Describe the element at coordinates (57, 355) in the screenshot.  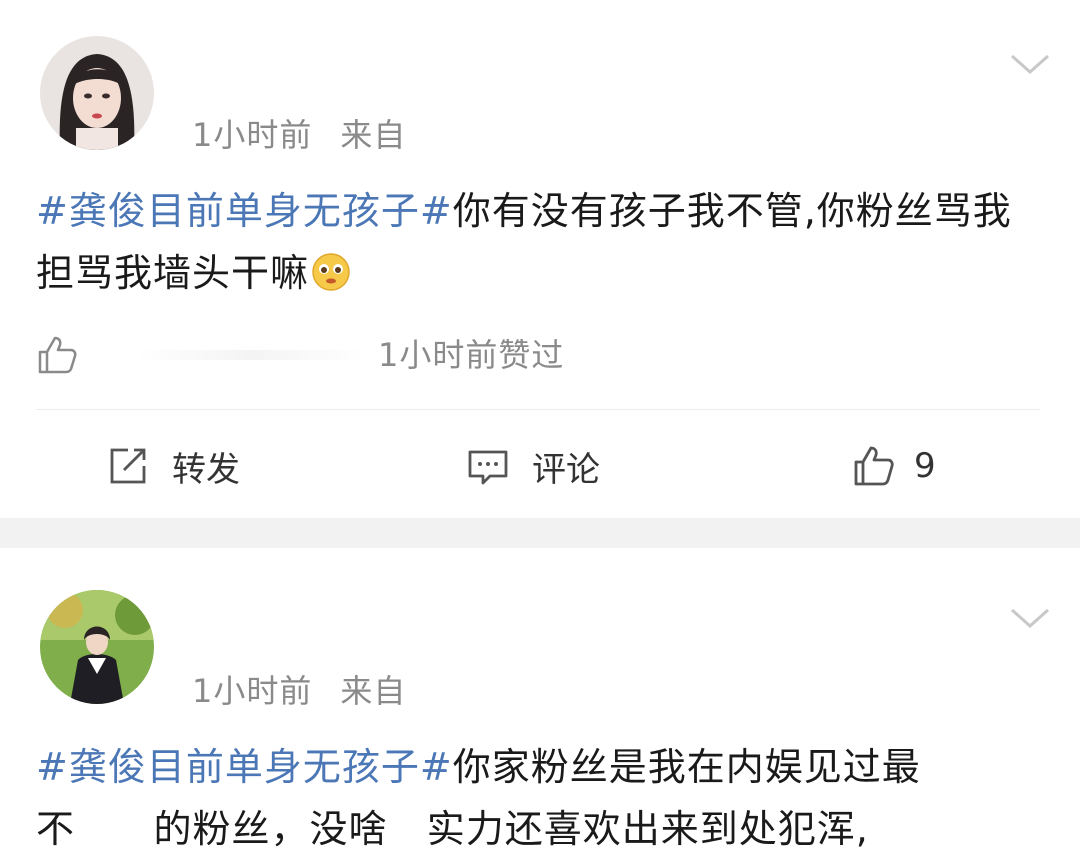
I see `thumb-up-icon` at that location.